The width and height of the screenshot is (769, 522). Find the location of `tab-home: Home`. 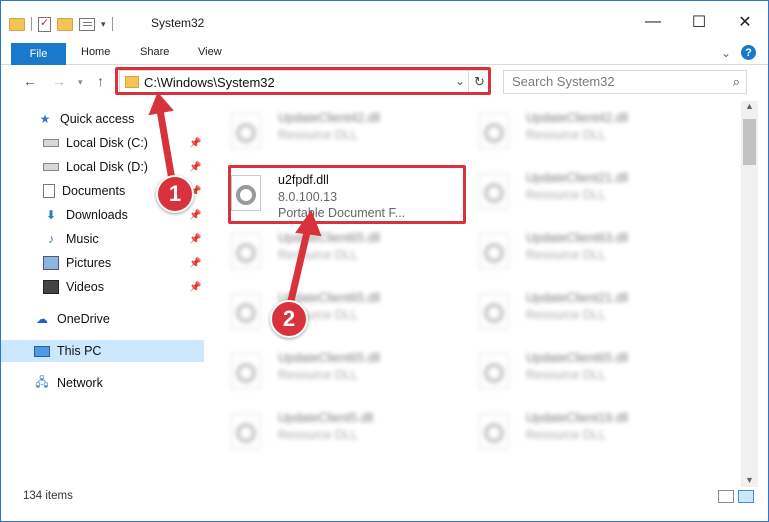

tab-home: Home is located at coordinates (95, 52).